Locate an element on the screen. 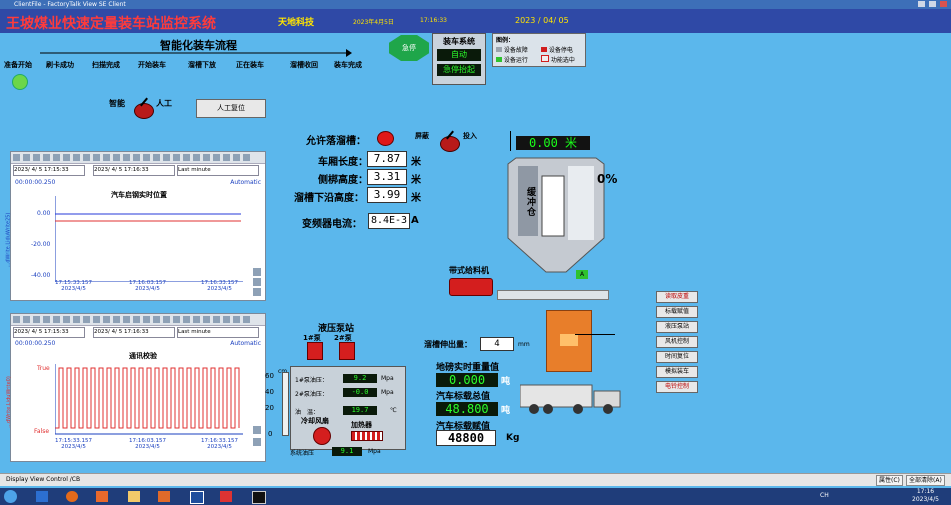  pump2-icon is located at coordinates (347, 351).